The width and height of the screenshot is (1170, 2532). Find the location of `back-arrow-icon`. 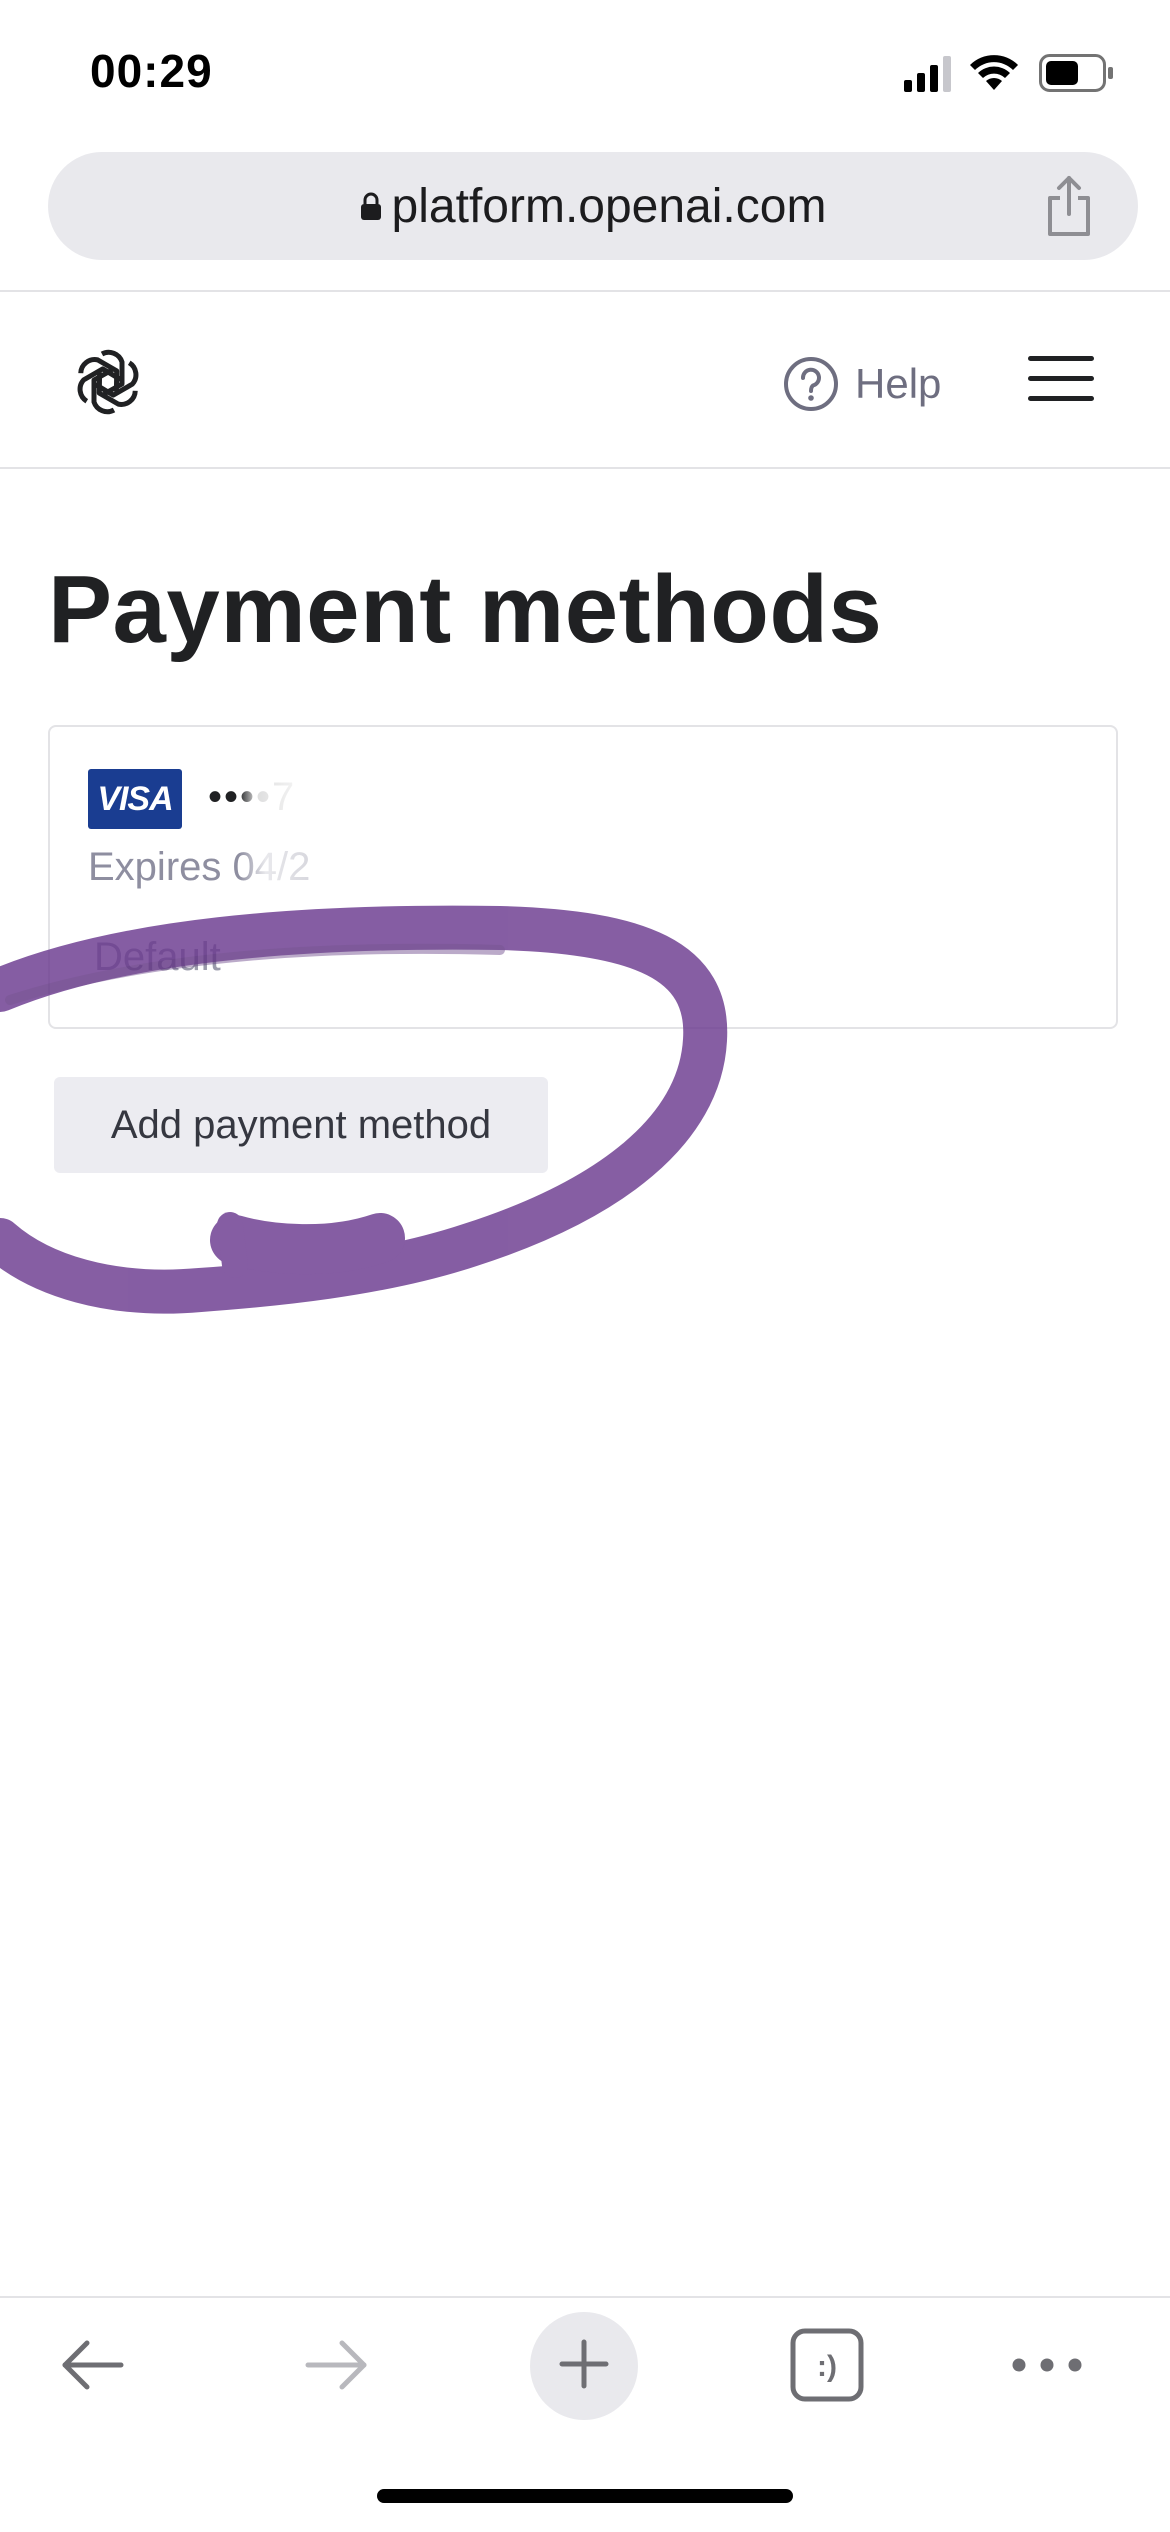

back-arrow-icon is located at coordinates (92, 2367).